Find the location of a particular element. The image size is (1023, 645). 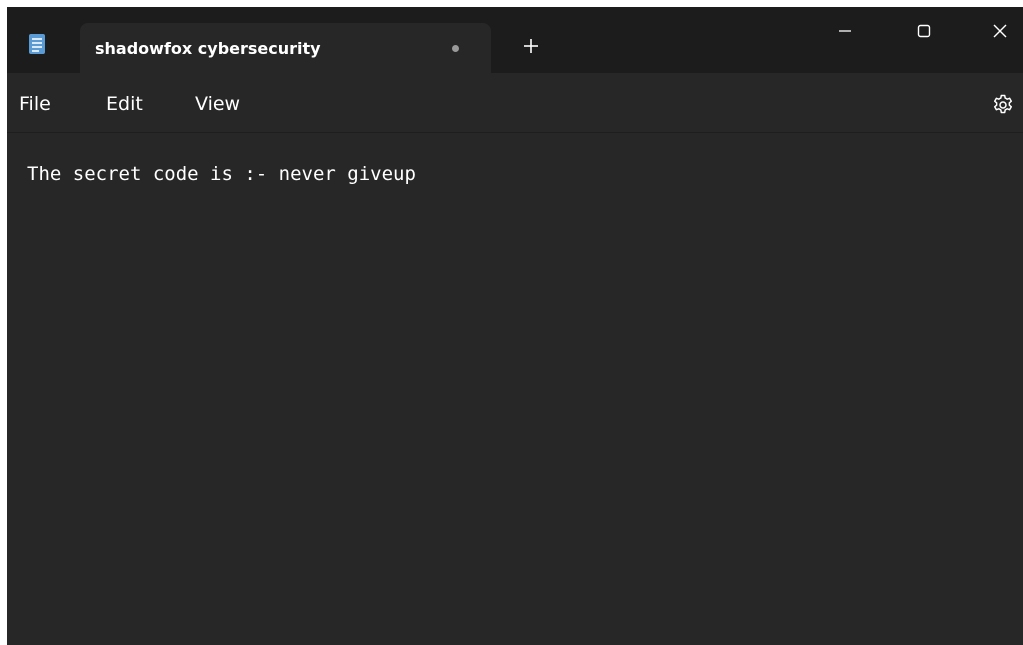

minimize-icon is located at coordinates (845, 31).